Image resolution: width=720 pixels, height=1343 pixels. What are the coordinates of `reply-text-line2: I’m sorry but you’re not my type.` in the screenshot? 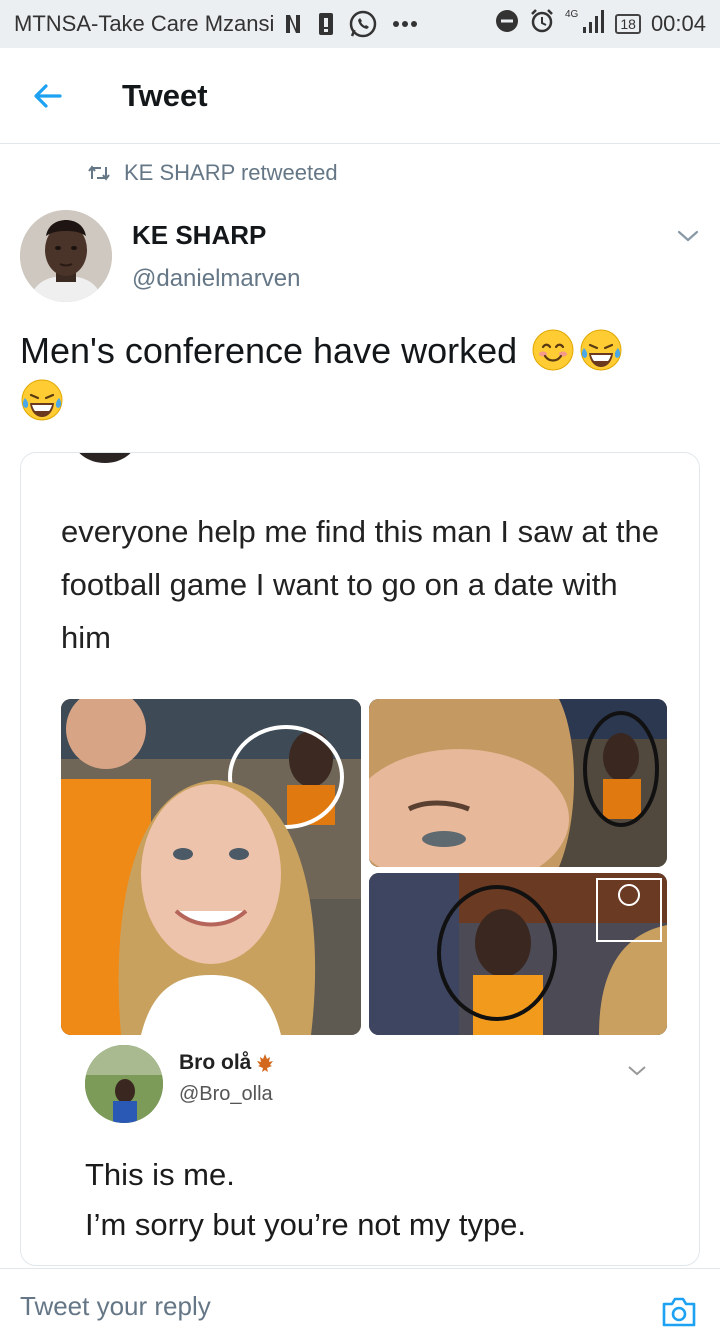 It's located at (306, 1224).